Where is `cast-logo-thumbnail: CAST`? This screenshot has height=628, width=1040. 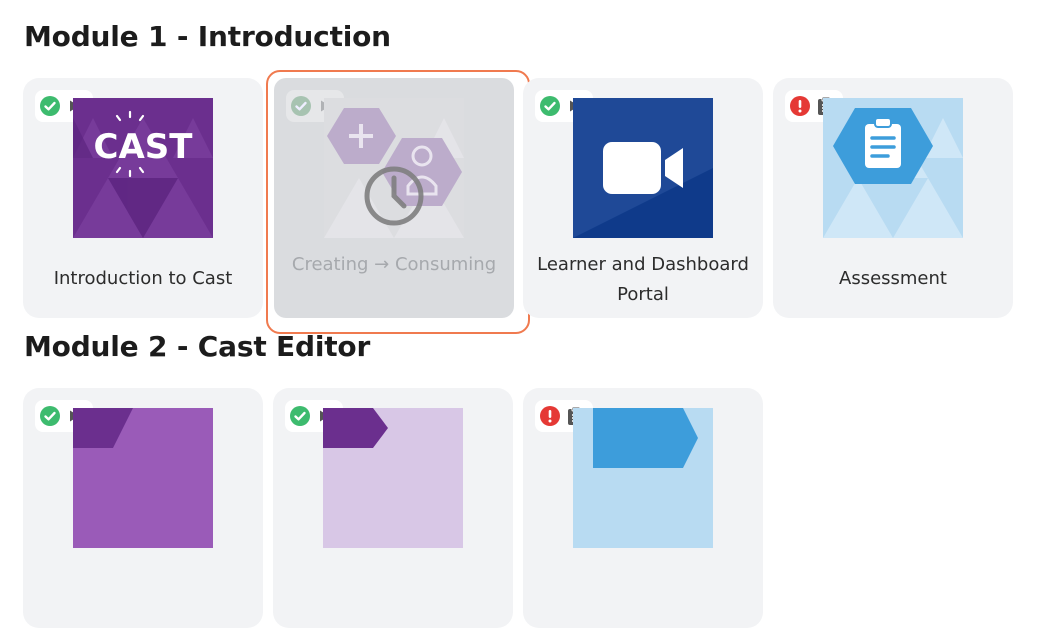 cast-logo-thumbnail: CAST is located at coordinates (143, 168).